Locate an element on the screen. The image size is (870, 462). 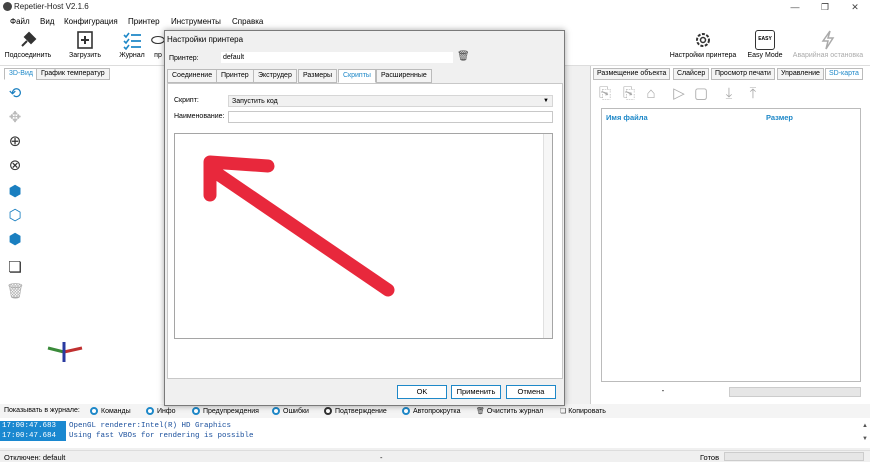
connect-button: Подсоединить is located at coordinates (28, 44).